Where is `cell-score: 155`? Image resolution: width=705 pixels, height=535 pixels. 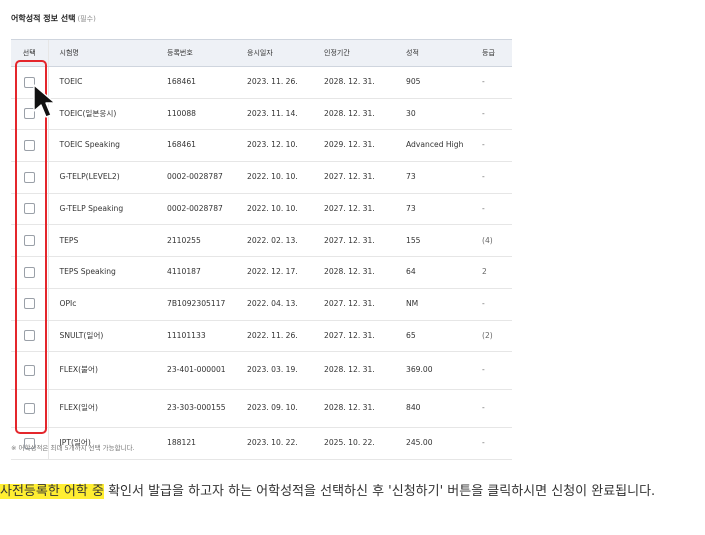 cell-score: 155 is located at coordinates (433, 241).